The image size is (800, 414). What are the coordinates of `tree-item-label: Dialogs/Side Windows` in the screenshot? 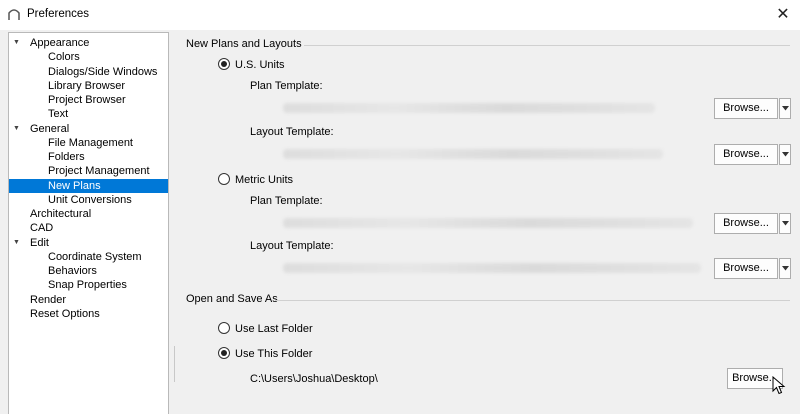 It's located at (103, 71).